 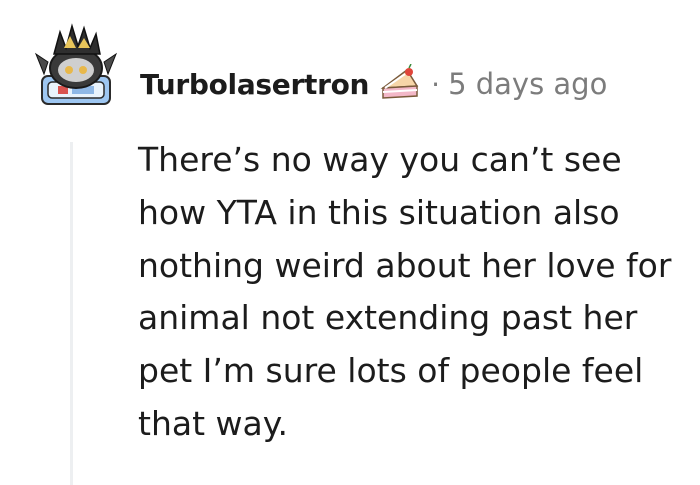 What do you see at coordinates (401, 83) in the screenshot?
I see `cake-slice-icon` at bounding box center [401, 83].